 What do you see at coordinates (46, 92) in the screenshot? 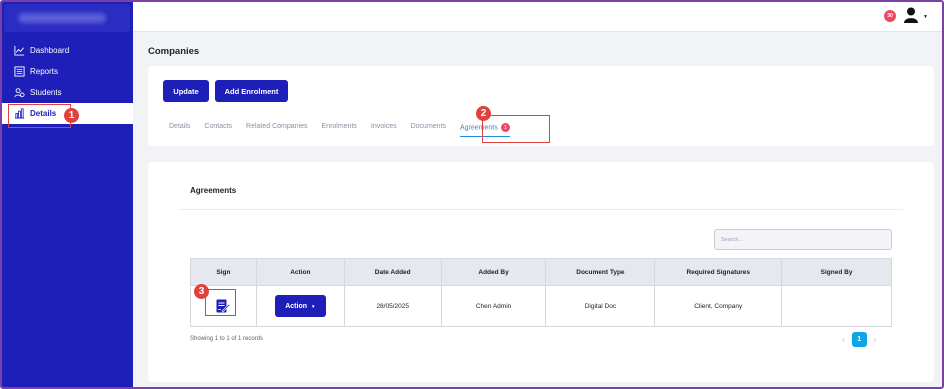
I see `sidebar-item-label: Students` at bounding box center [46, 92].